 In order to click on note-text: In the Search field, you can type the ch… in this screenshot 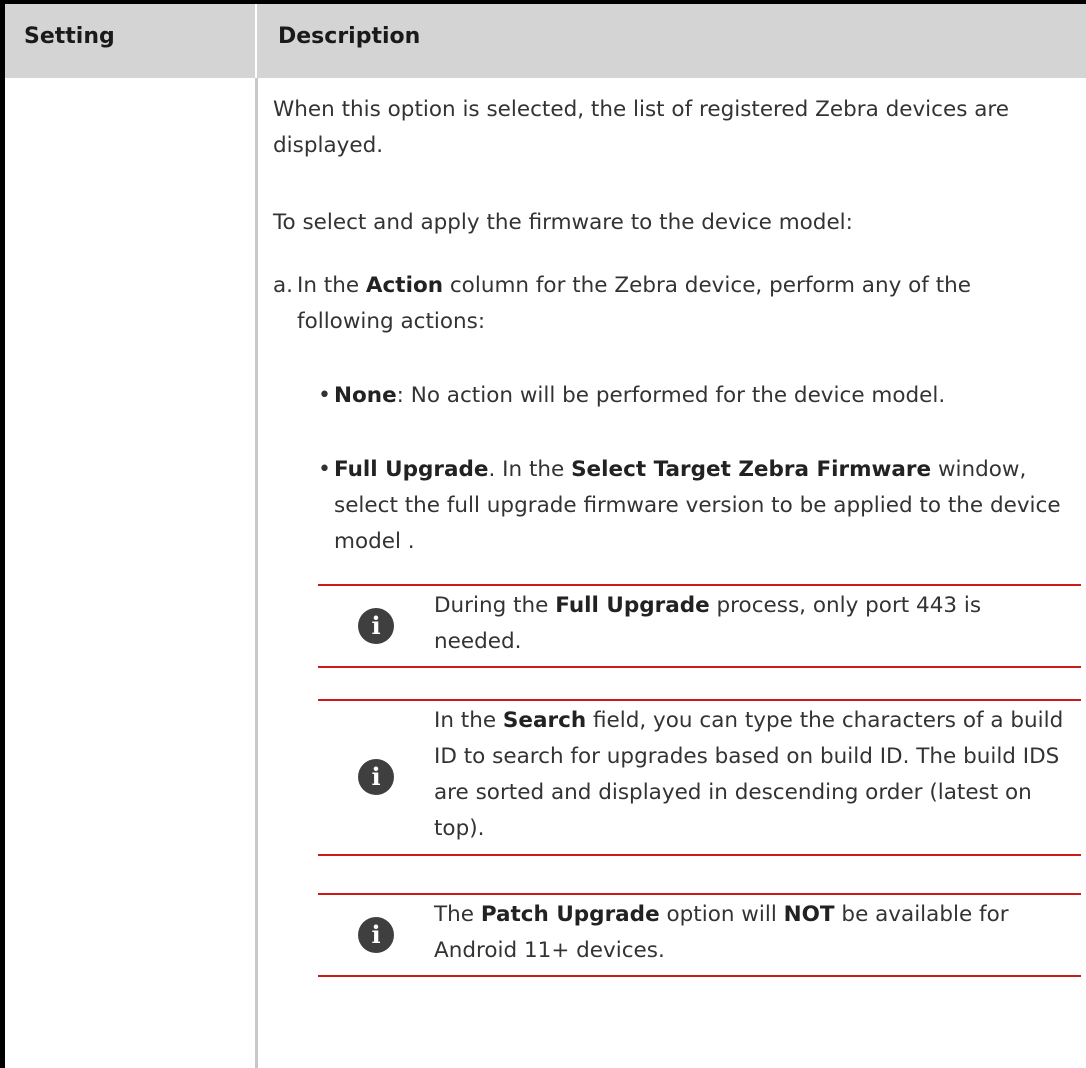, I will do `click(754, 775)`.